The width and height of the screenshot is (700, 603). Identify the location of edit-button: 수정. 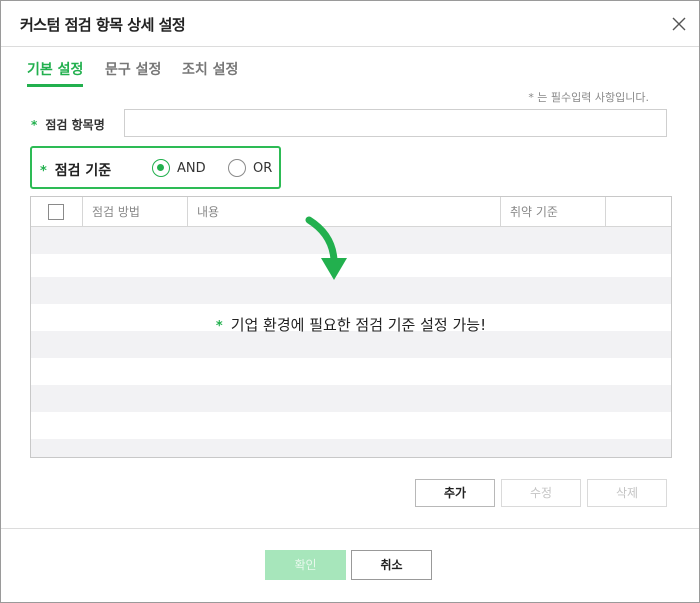
(541, 493).